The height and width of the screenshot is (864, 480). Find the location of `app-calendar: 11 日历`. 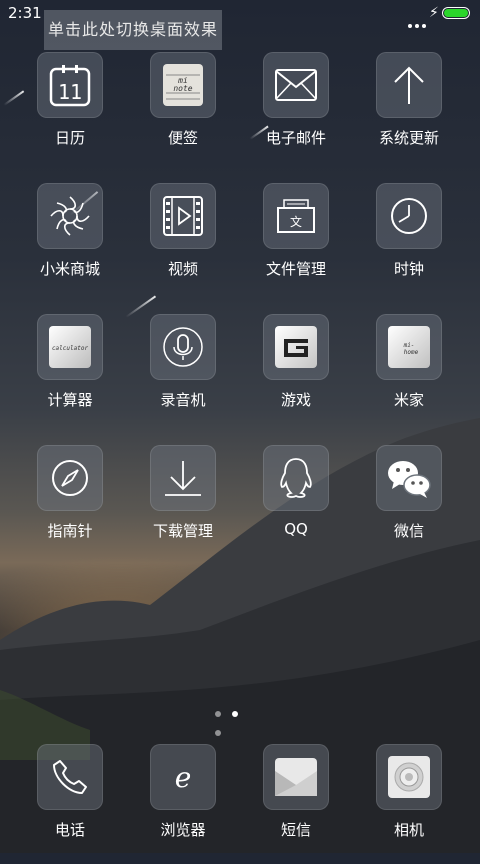

app-calendar: 11 日历 is located at coordinates (70, 112).